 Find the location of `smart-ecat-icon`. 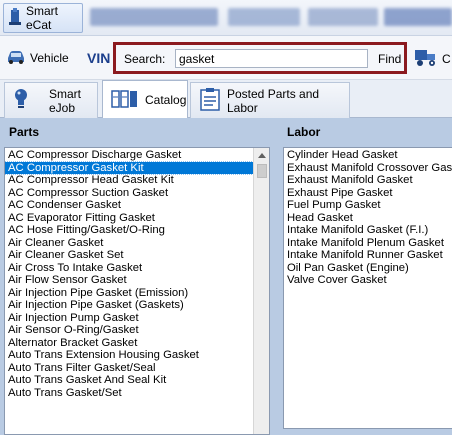

smart-ecat-icon is located at coordinates (15, 18).